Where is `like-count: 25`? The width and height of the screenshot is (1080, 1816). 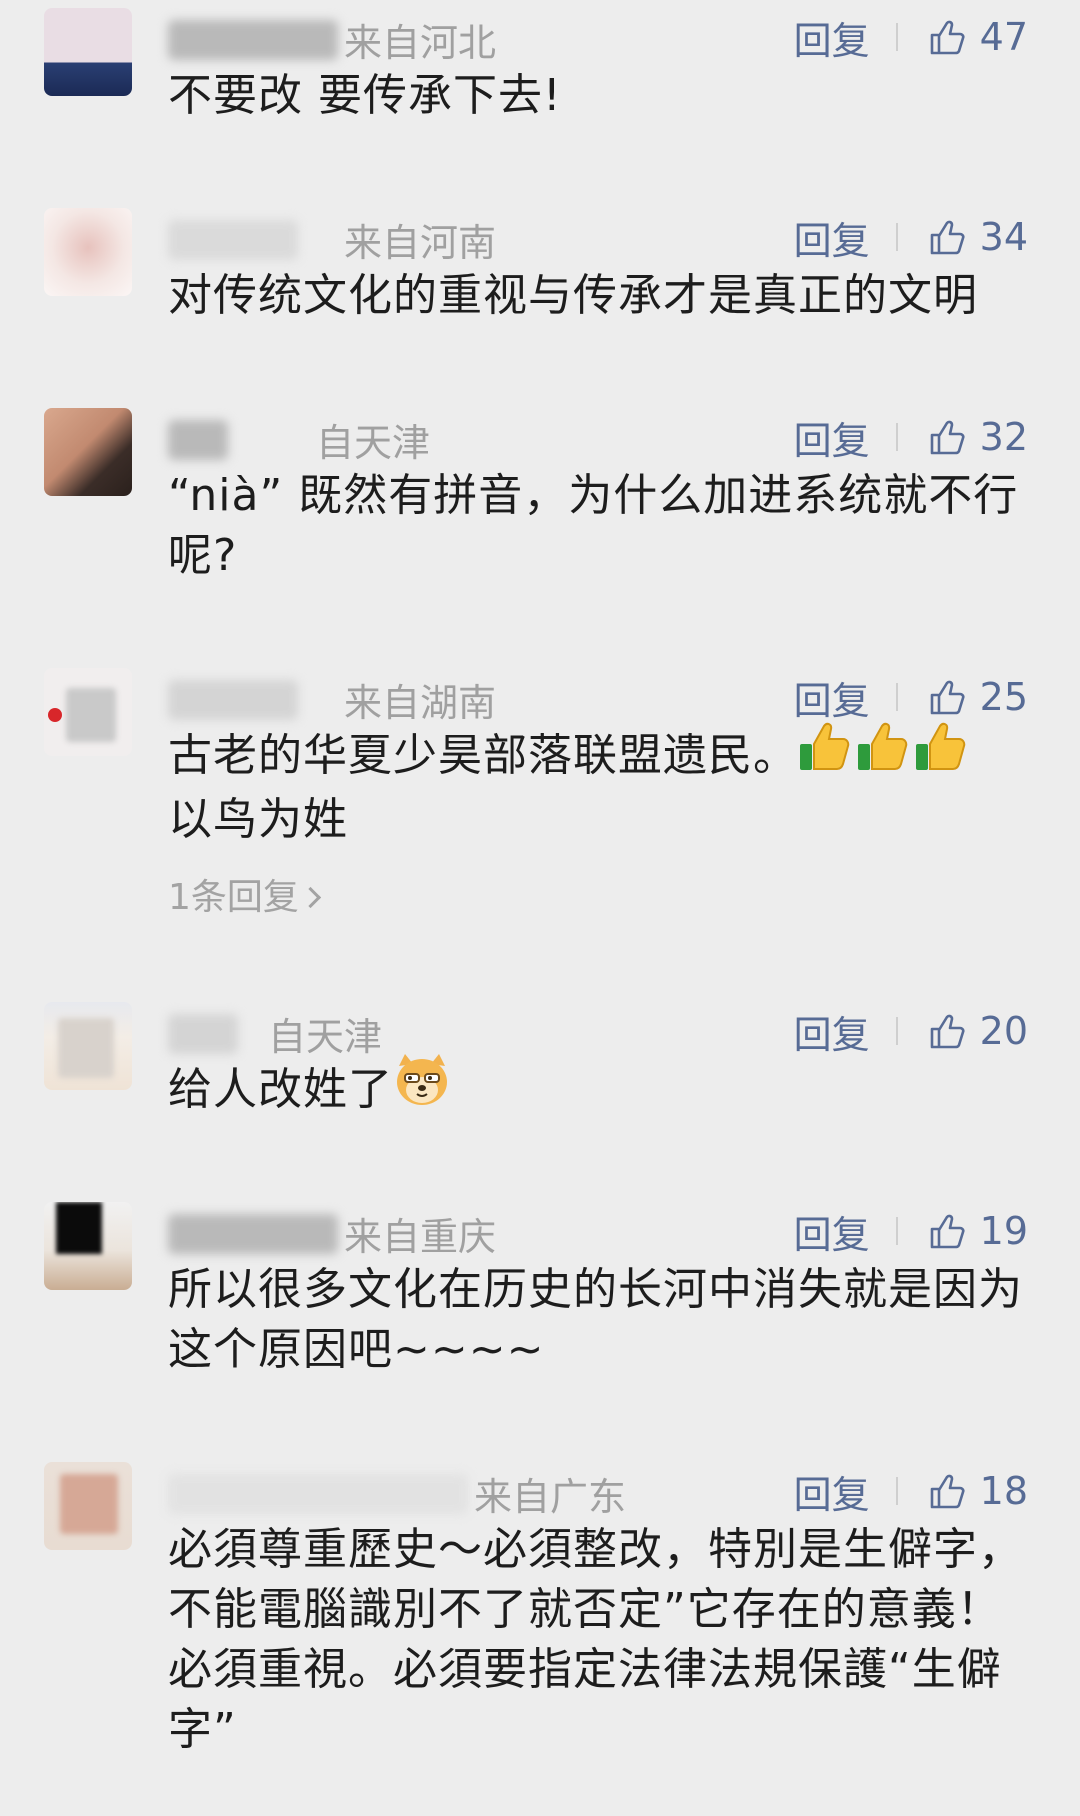 like-count: 25 is located at coordinates (1003, 697).